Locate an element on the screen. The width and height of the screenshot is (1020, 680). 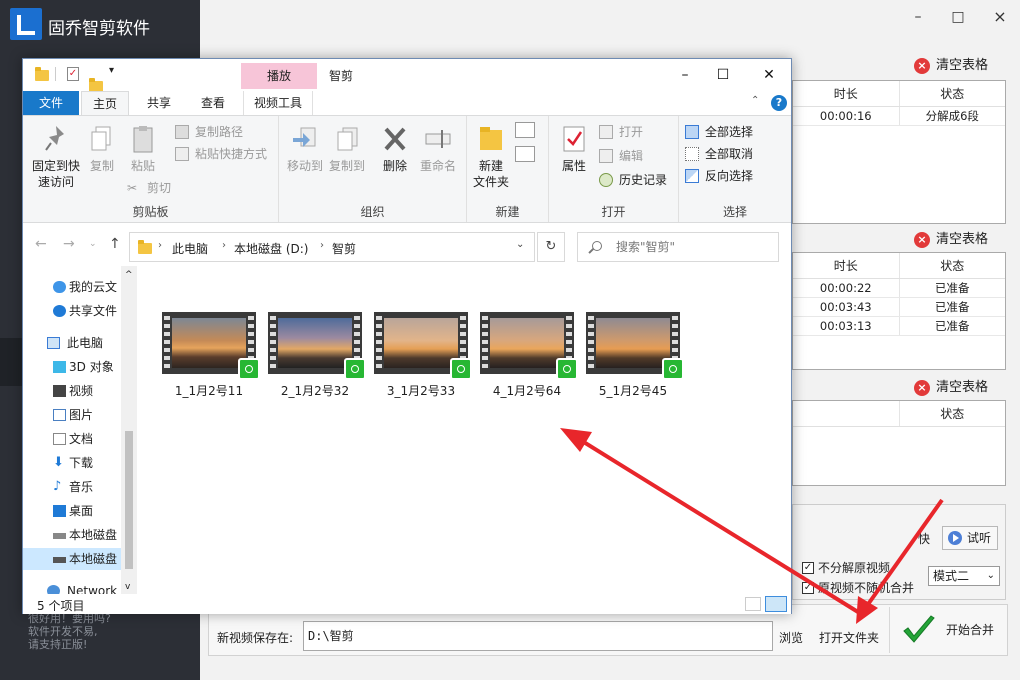
open-folder-button: 打开文件夹 is located at coordinates (849, 637).